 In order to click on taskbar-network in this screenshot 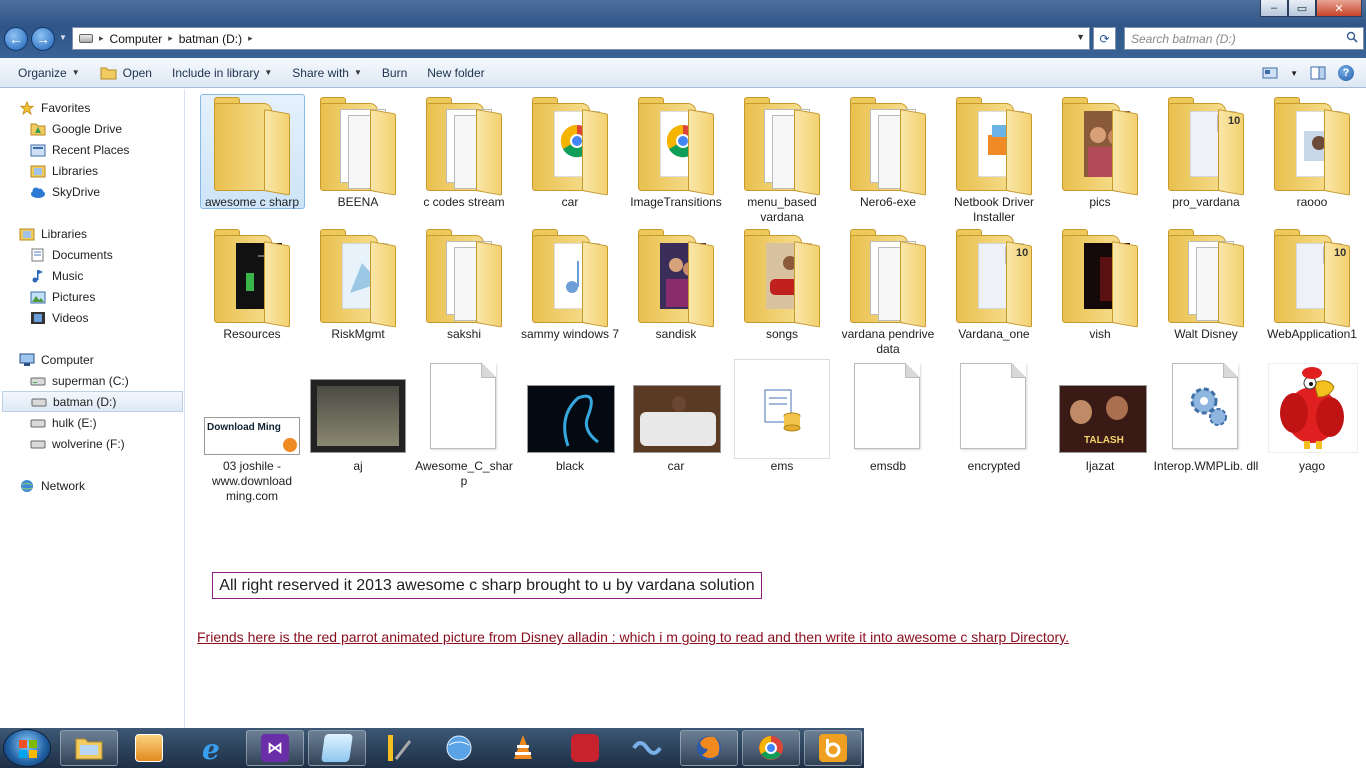, I will do `click(459, 748)`.